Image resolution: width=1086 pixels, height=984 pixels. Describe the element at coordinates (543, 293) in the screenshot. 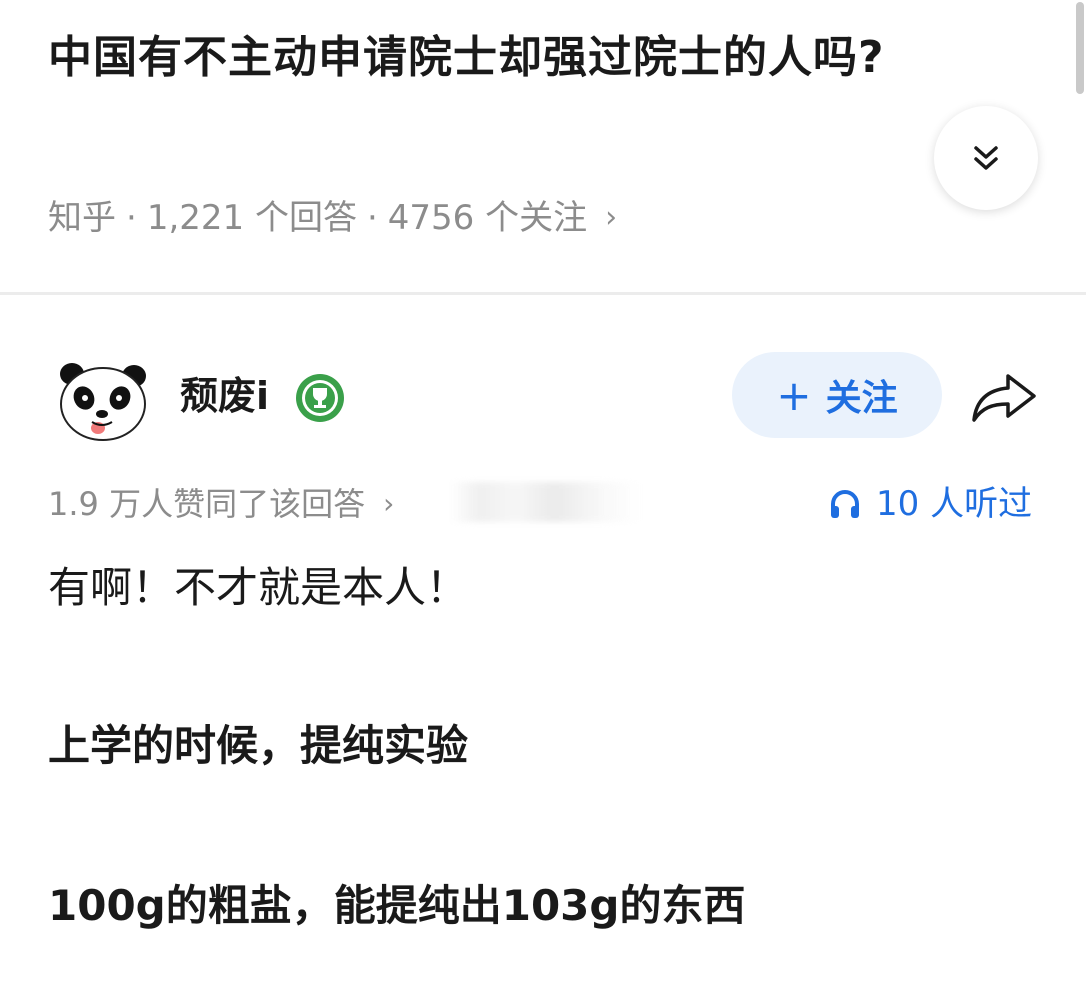

I see `divider` at that location.